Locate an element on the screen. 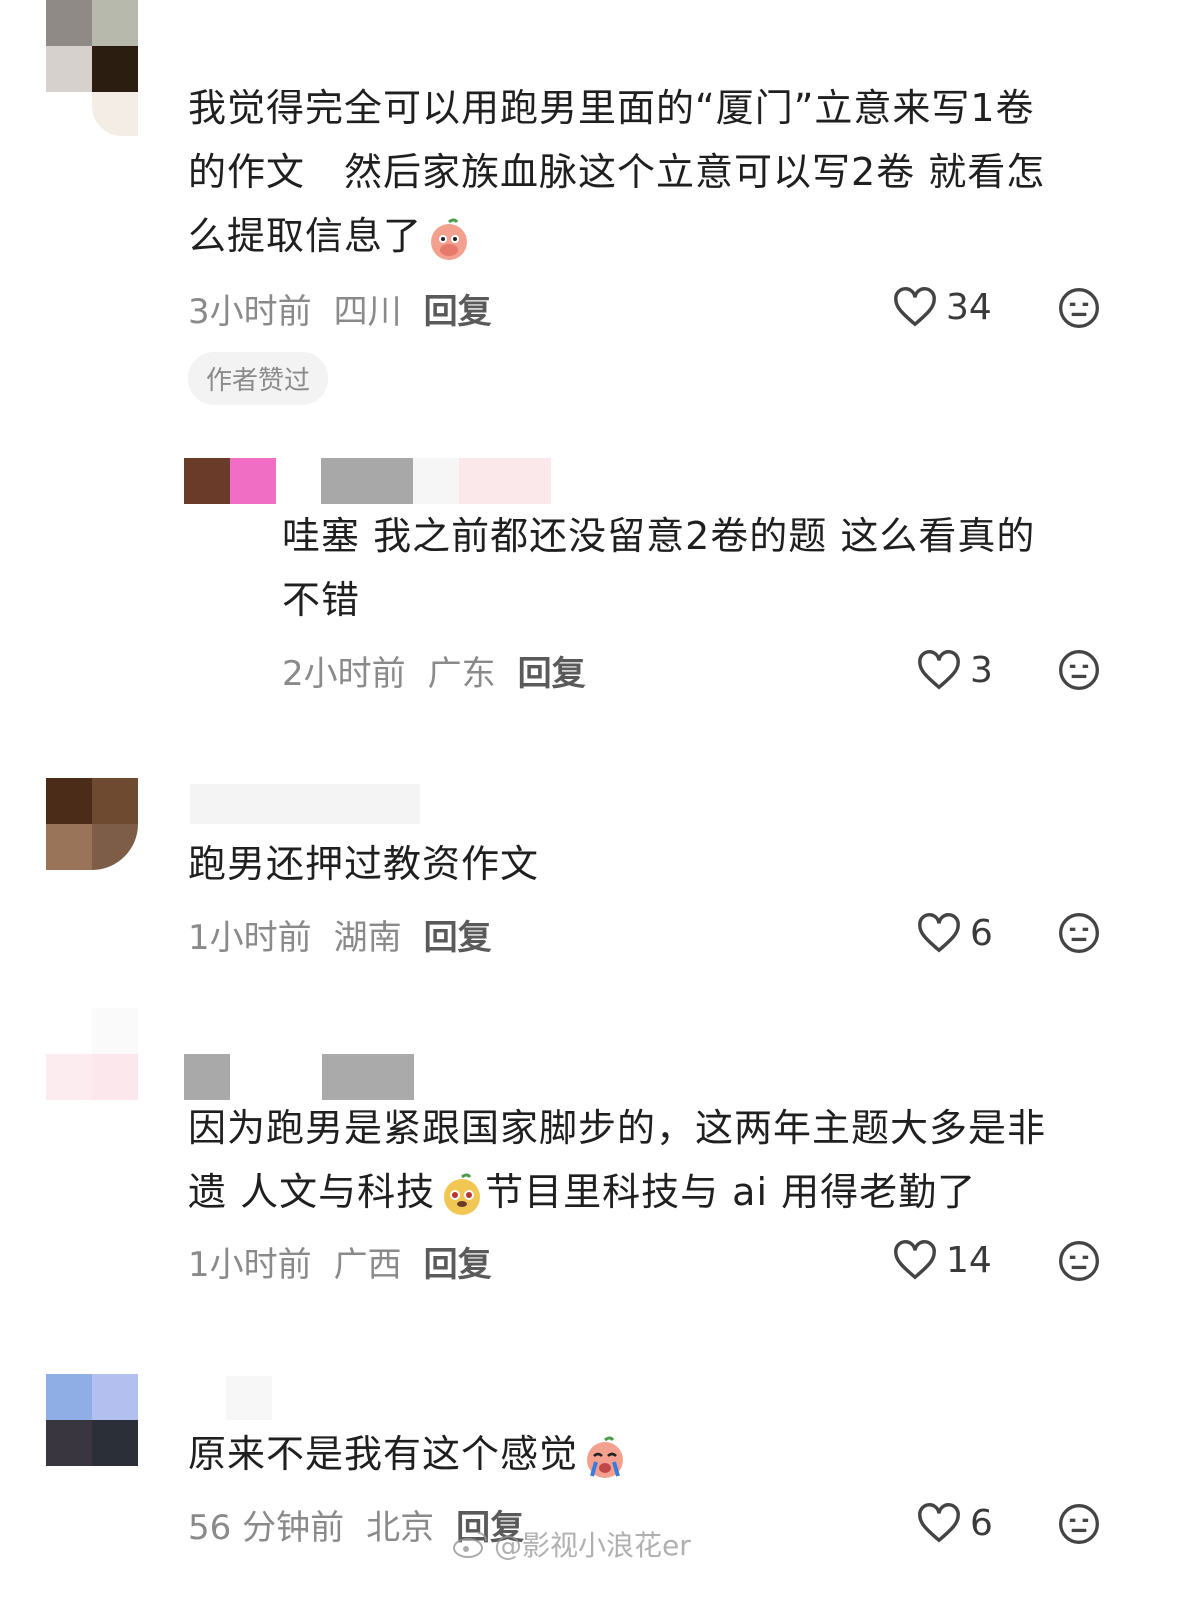 The height and width of the screenshot is (1608, 1179). weibo-icon is located at coordinates (470, 1545).